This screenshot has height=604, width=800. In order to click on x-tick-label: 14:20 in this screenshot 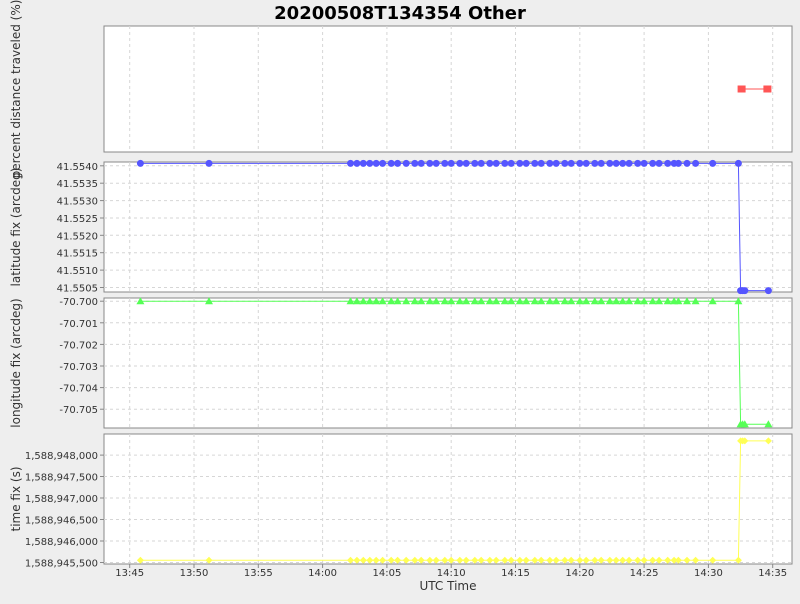, I will do `click(579, 573)`.